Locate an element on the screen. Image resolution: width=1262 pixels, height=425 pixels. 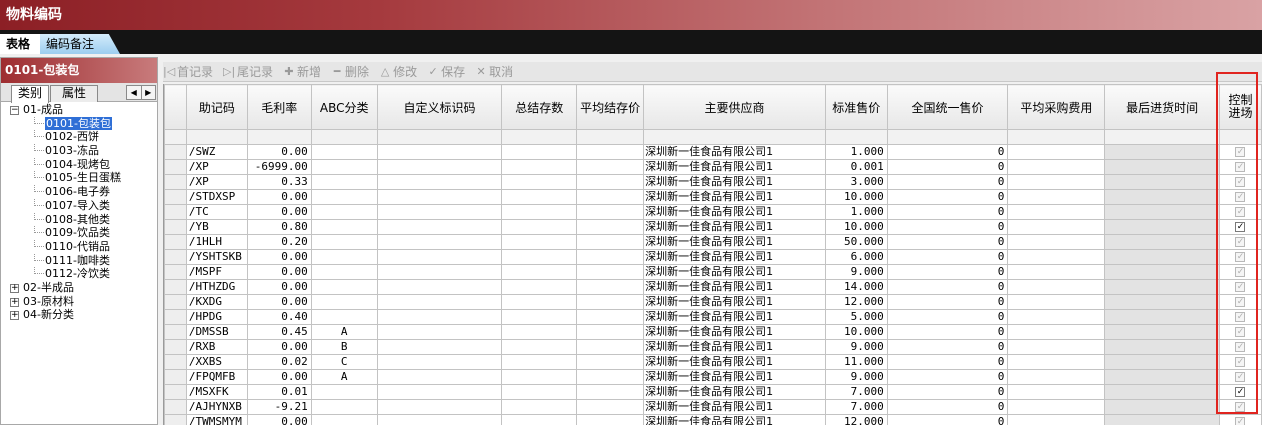
table-cell: /HPDG is located at coordinates (216, 317).